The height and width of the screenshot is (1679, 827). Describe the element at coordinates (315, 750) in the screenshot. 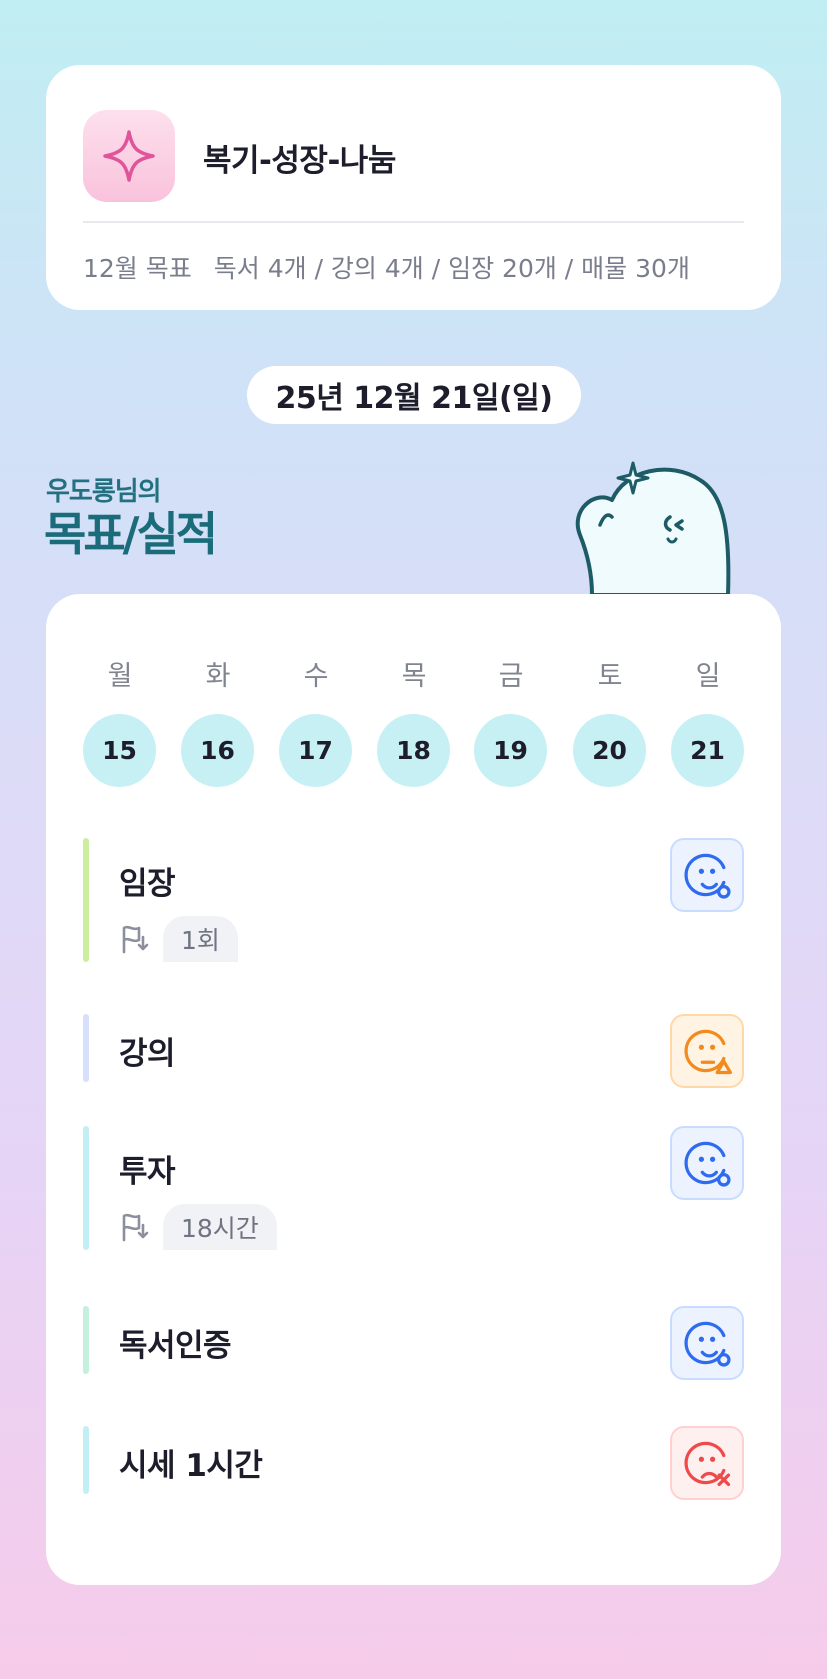

I see `day-17-button: 17` at that location.